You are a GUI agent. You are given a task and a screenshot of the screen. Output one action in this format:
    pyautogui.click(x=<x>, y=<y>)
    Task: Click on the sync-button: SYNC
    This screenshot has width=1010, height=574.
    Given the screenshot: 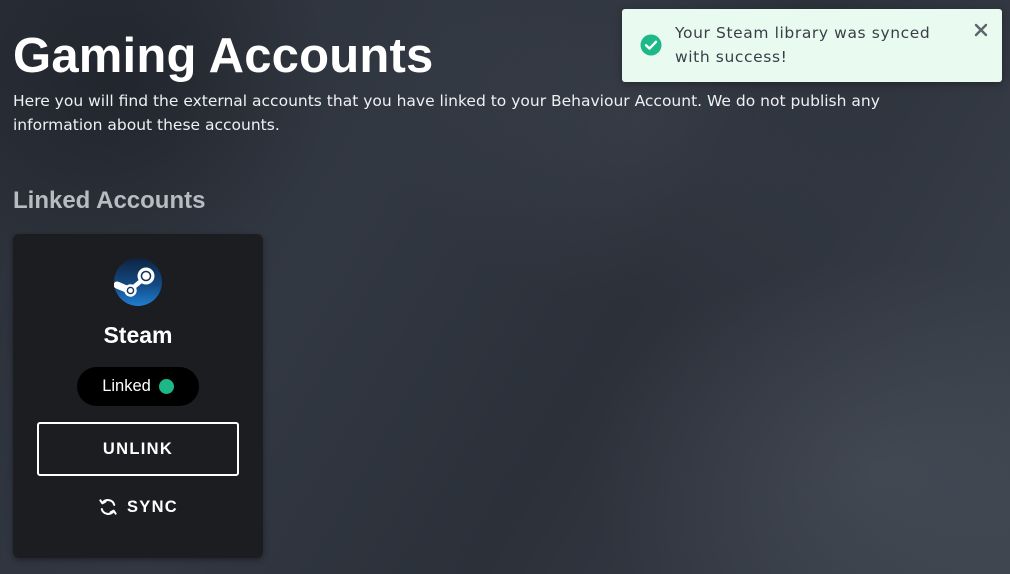 What is the action you would take?
    pyautogui.click(x=138, y=507)
    